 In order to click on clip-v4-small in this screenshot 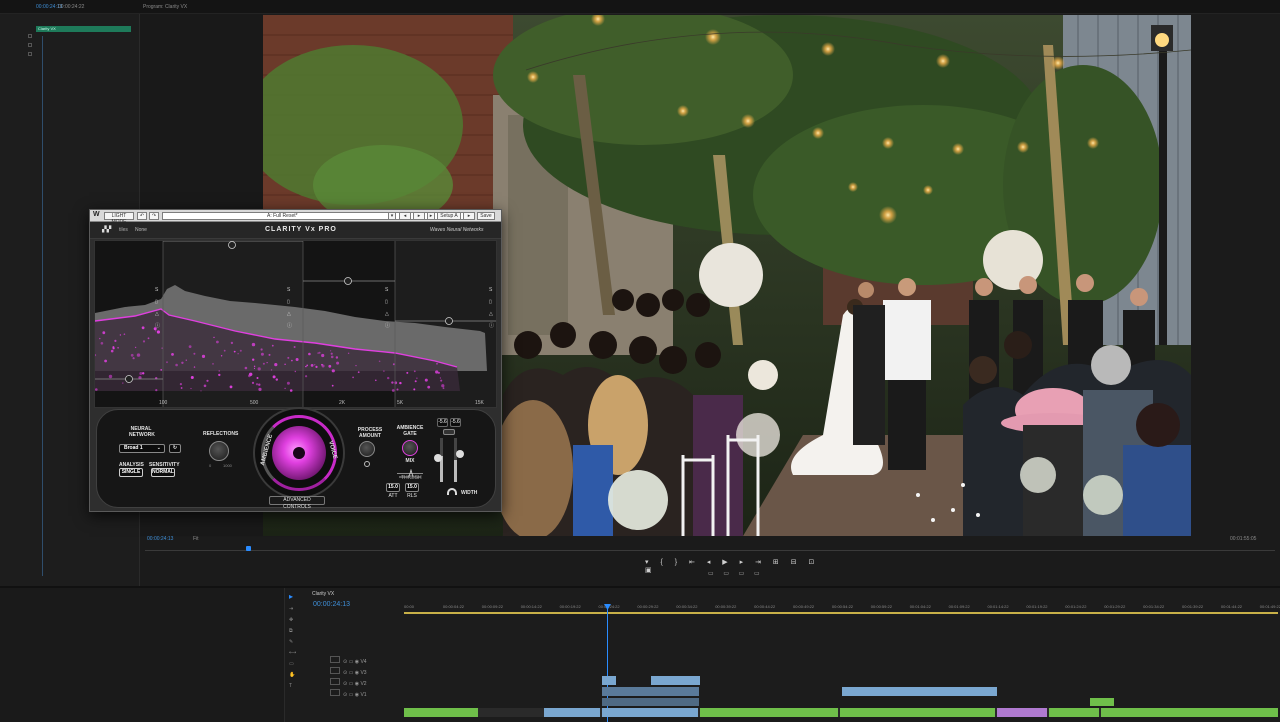, I will do `click(609, 680)`.